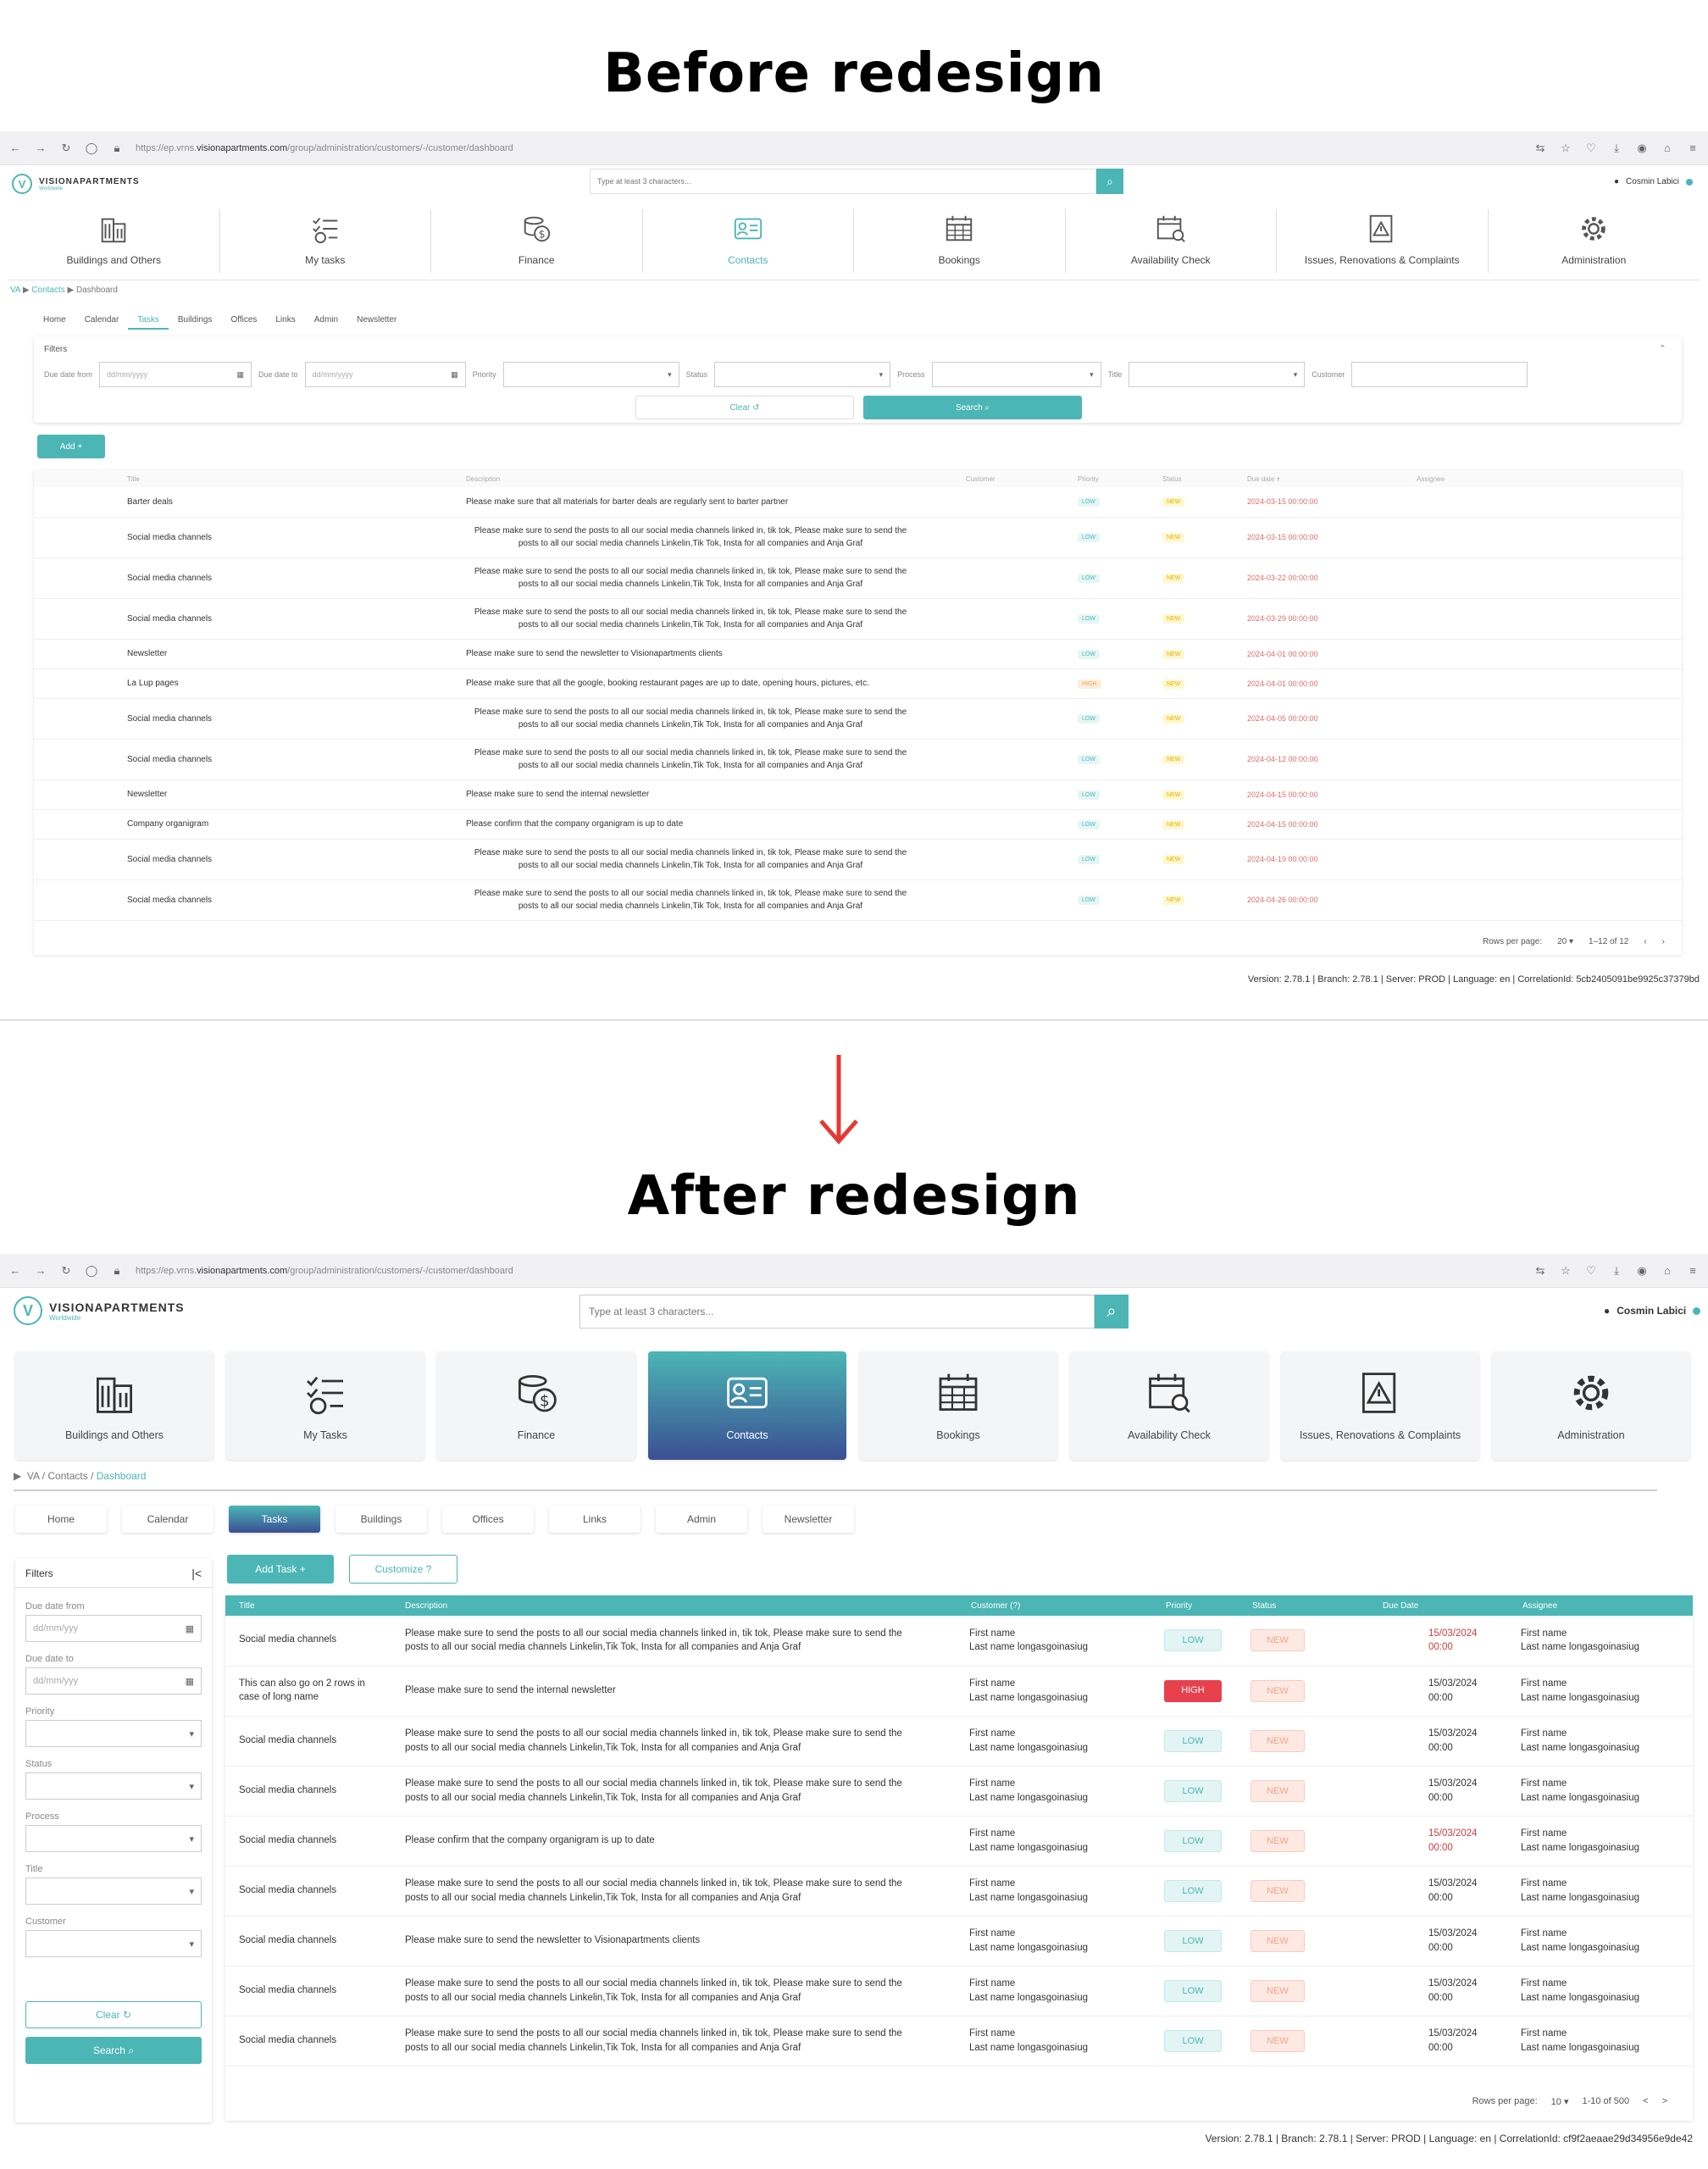 The image size is (1708, 2169). Describe the element at coordinates (113, 1943) in the screenshot. I see `customer-select: ▾` at that location.